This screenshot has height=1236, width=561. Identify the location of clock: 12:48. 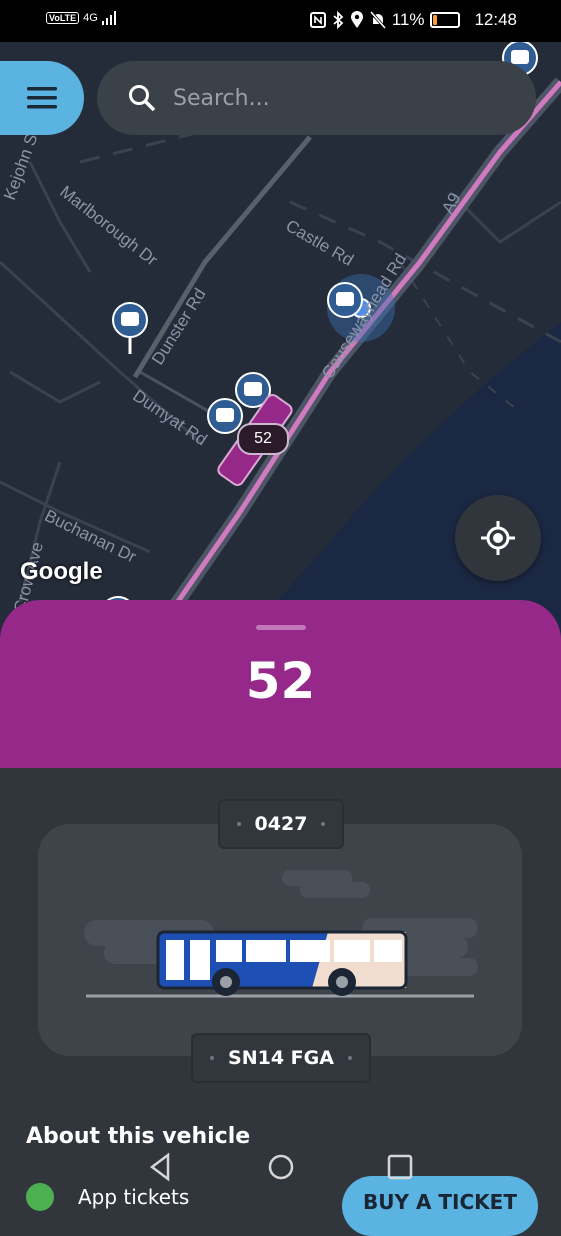
(495, 19).